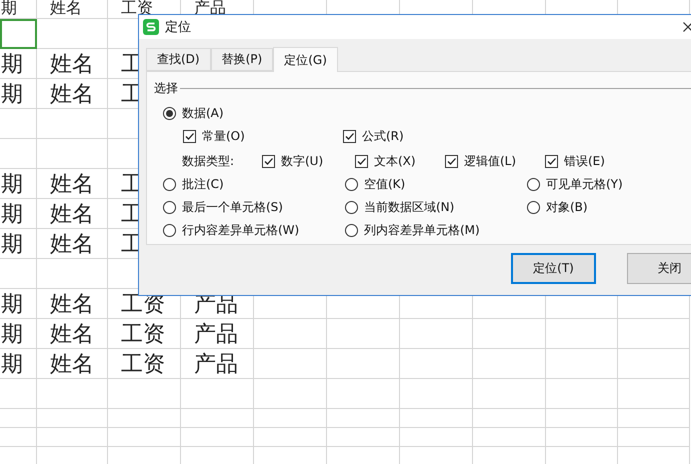 The width and height of the screenshot is (691, 464). What do you see at coordinates (203, 113) in the screenshot?
I see `radio-label: 数据(A)` at bounding box center [203, 113].